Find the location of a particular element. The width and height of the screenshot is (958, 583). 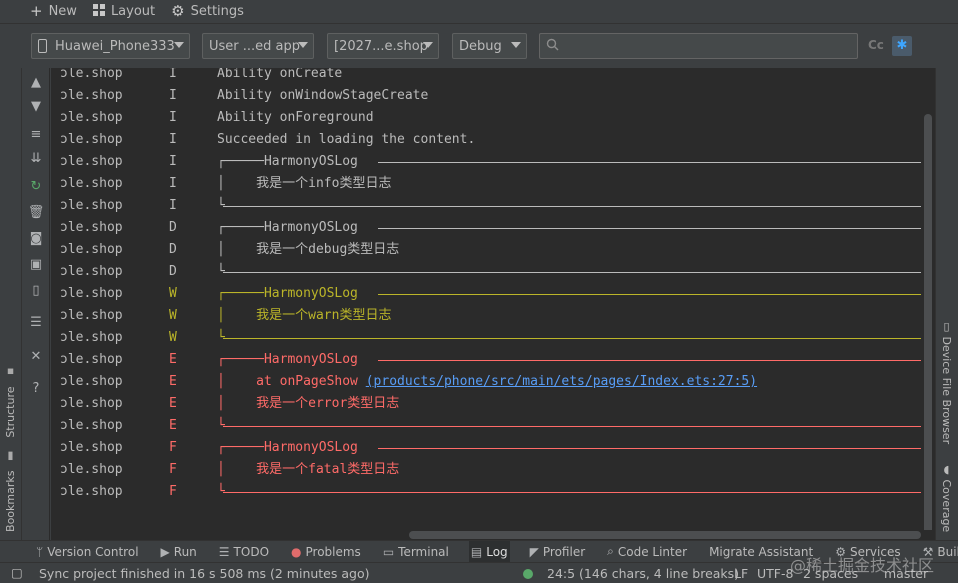

close-icon: ✕ is located at coordinates (36, 357).